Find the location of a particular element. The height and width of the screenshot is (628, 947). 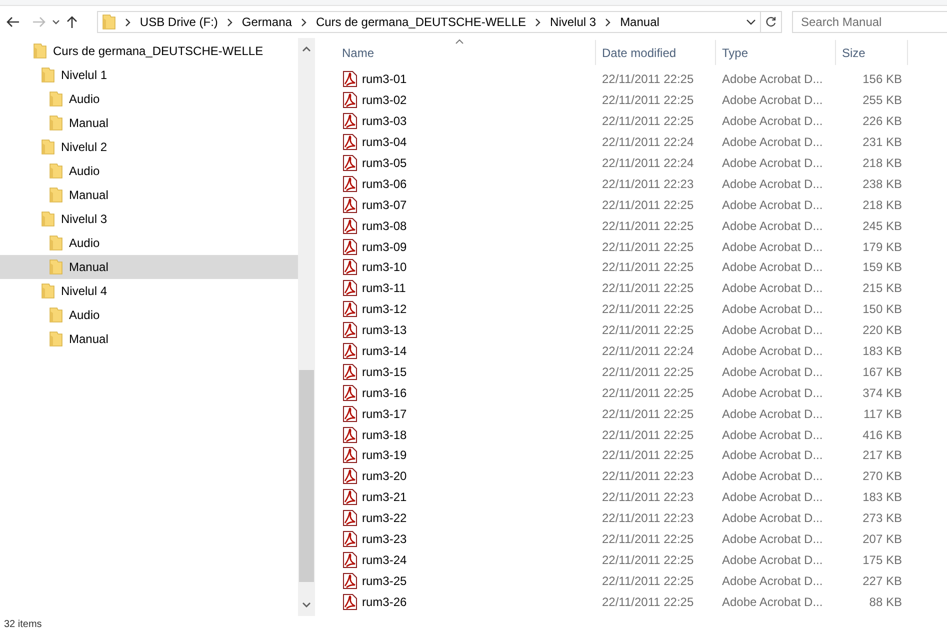

file-name: rum3-16 is located at coordinates (466, 392).